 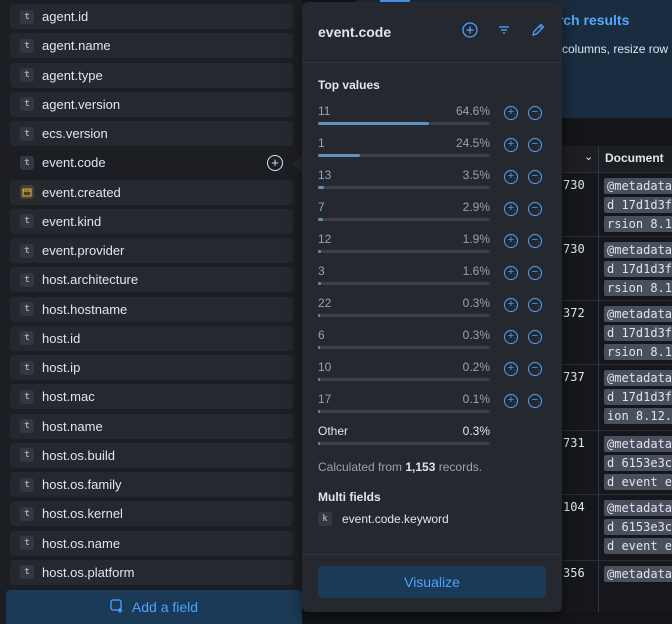 I want to click on field-item: t event.code +, so click(x=151, y=163).